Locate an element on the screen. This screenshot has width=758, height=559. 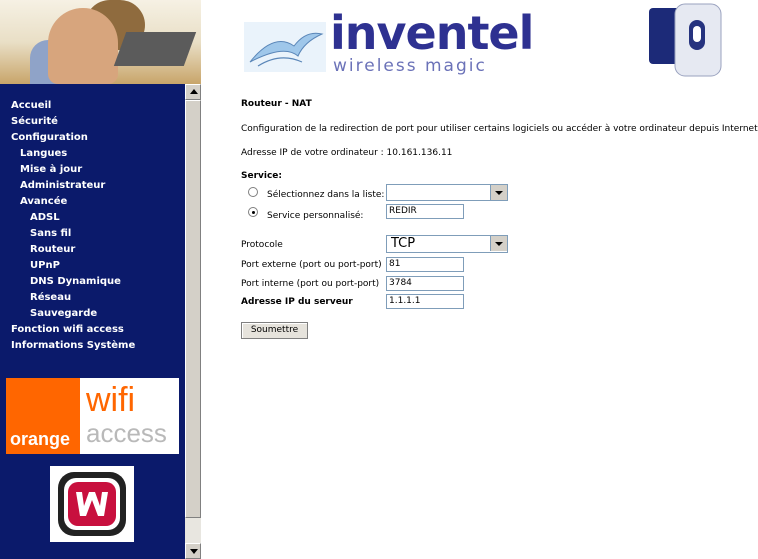
nav-item-wifi-access: Fonction wifi access is located at coordinates (67, 330).